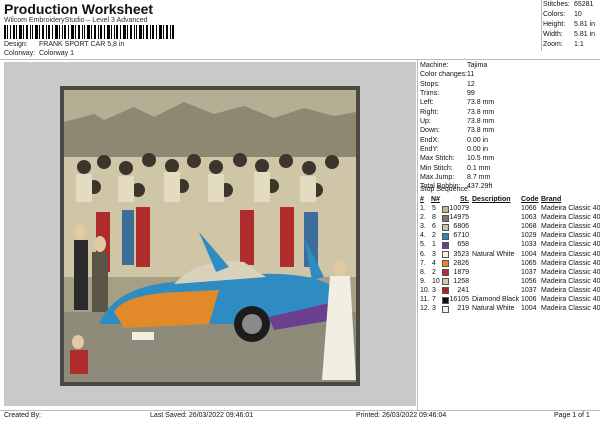 Image resolution: width=600 pixels, height=424 pixels. Describe the element at coordinates (463, 245) in the screenshot. I see `stitch-count: 658` at that location.